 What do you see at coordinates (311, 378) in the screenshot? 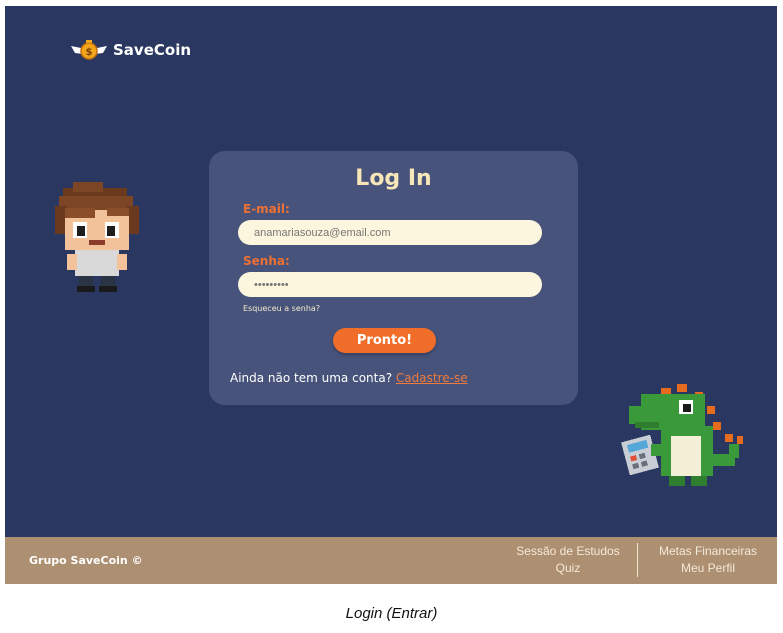
I see `signup-prompt: Ainda não tem uma conta?` at bounding box center [311, 378].